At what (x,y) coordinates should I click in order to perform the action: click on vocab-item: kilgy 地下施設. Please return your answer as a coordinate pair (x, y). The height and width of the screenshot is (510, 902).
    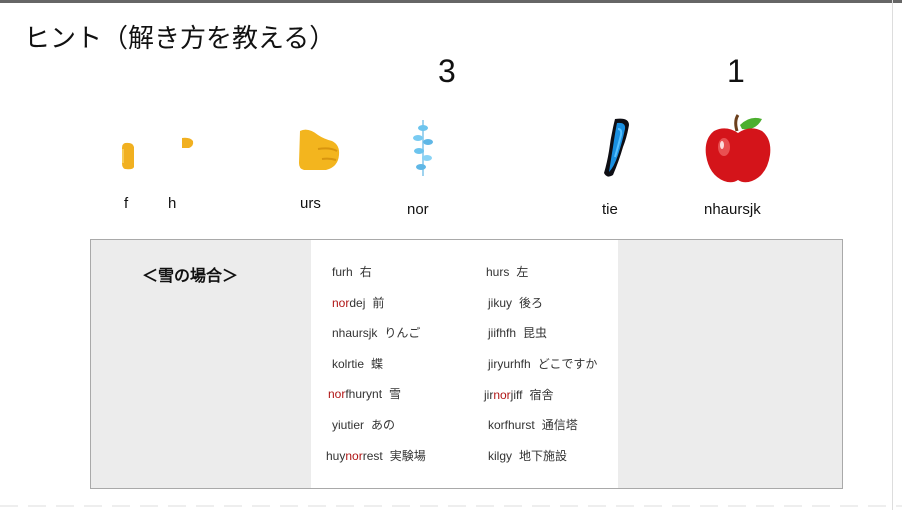
    Looking at the image, I should click on (528, 456).